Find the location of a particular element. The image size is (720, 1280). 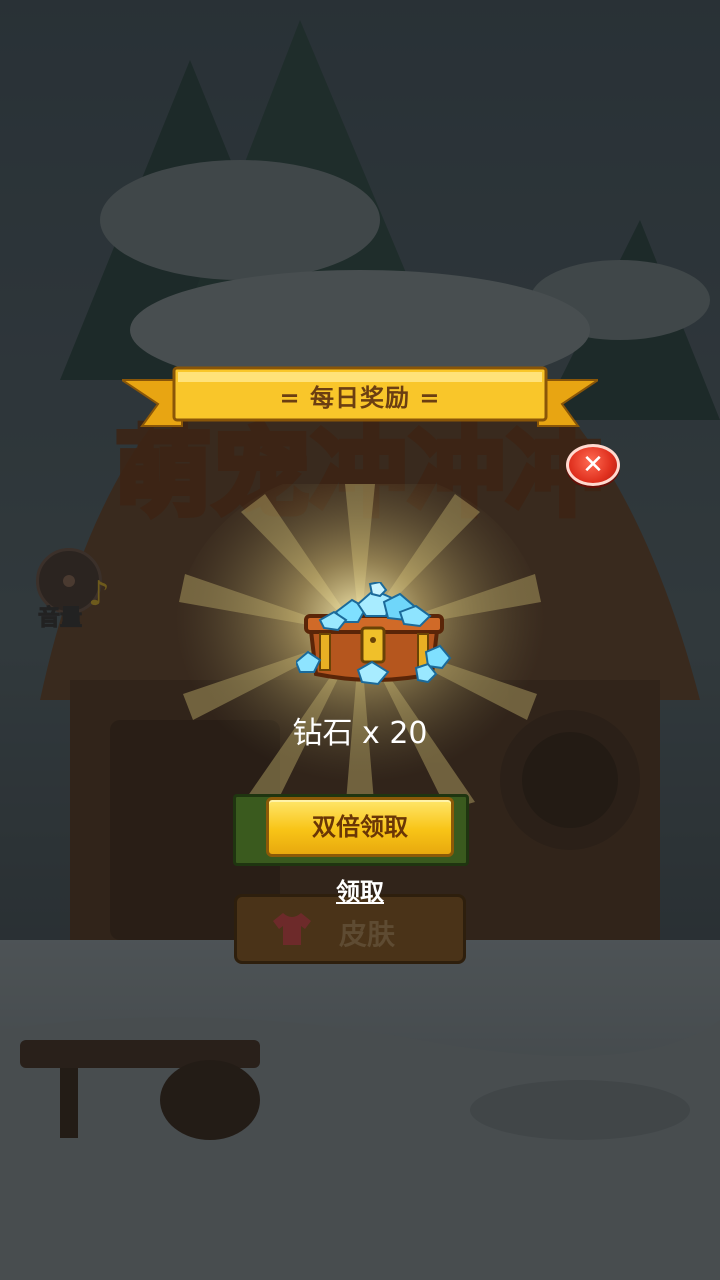

double-claim-label: 双倍领取 is located at coordinates (360, 827).